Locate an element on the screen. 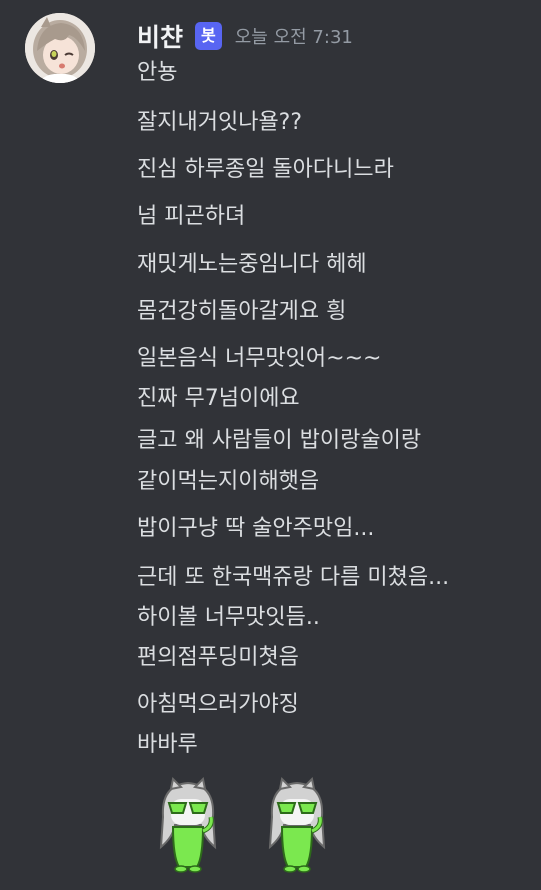 Image resolution: width=541 pixels, height=890 pixels. avatar-image is located at coordinates (60, 48).